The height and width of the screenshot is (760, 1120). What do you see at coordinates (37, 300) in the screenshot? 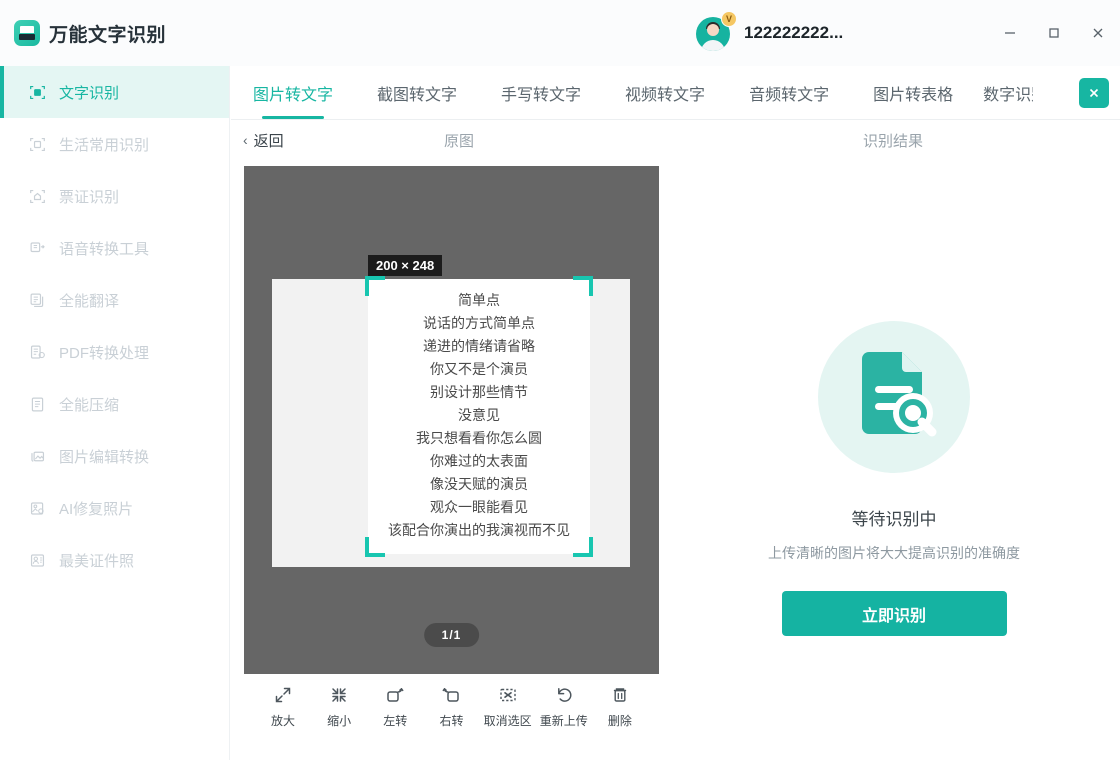
I see `translate-icon` at bounding box center [37, 300].